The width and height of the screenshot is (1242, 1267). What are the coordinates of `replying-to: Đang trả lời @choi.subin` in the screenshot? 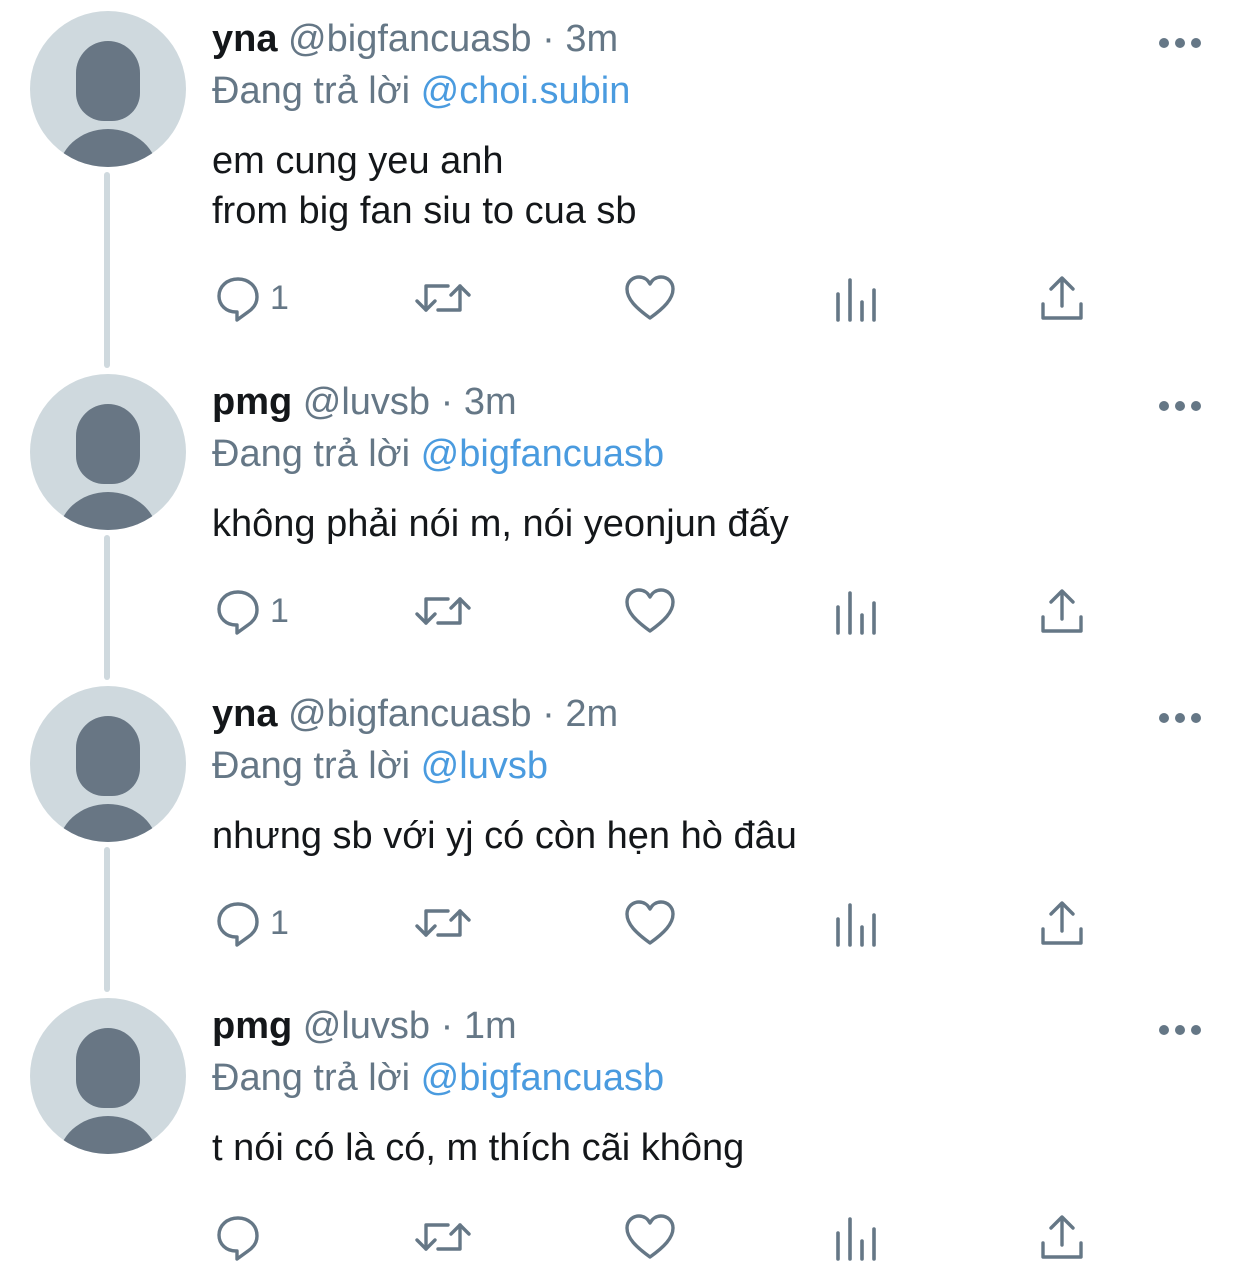 It's located at (421, 91).